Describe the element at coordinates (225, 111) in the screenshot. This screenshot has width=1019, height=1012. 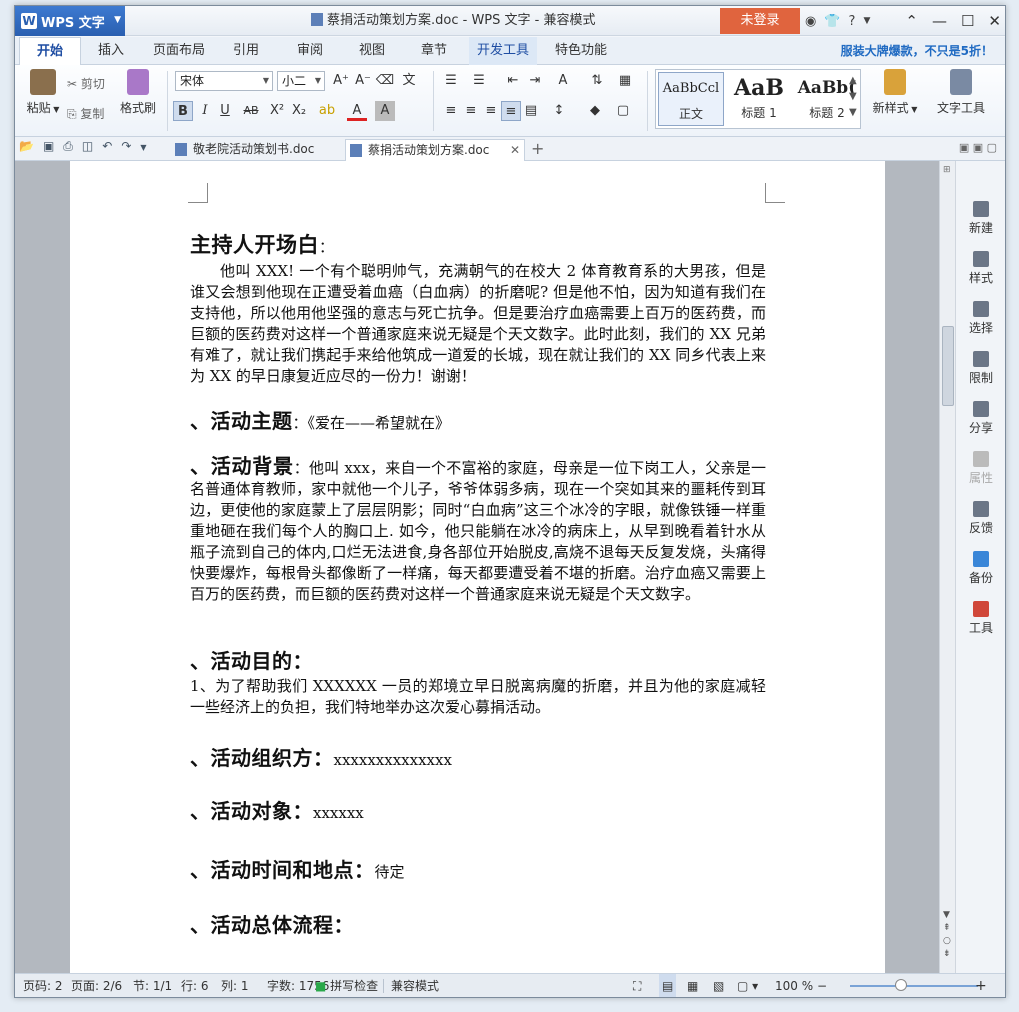
I see `underline-icon: U` at that location.